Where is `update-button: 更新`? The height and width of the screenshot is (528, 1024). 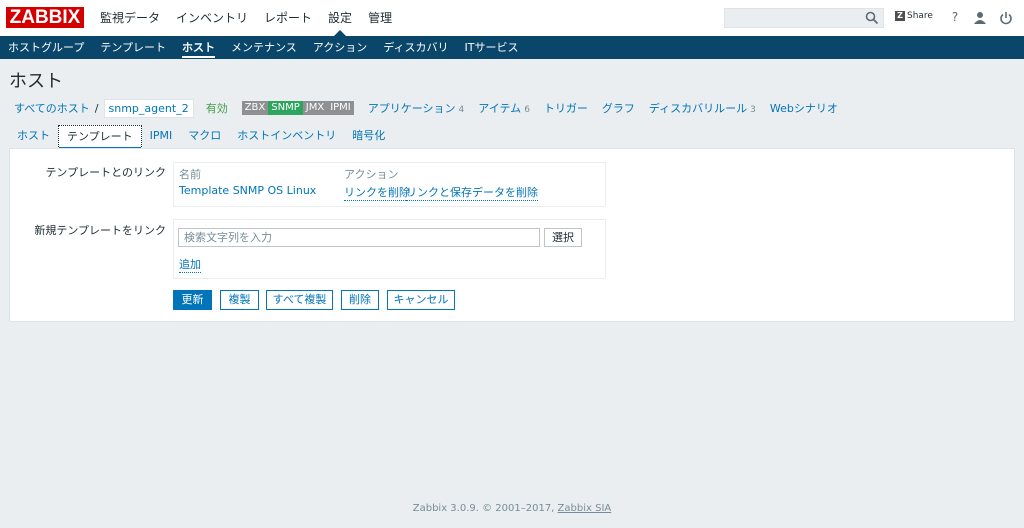
update-button: 更新 is located at coordinates (192, 300).